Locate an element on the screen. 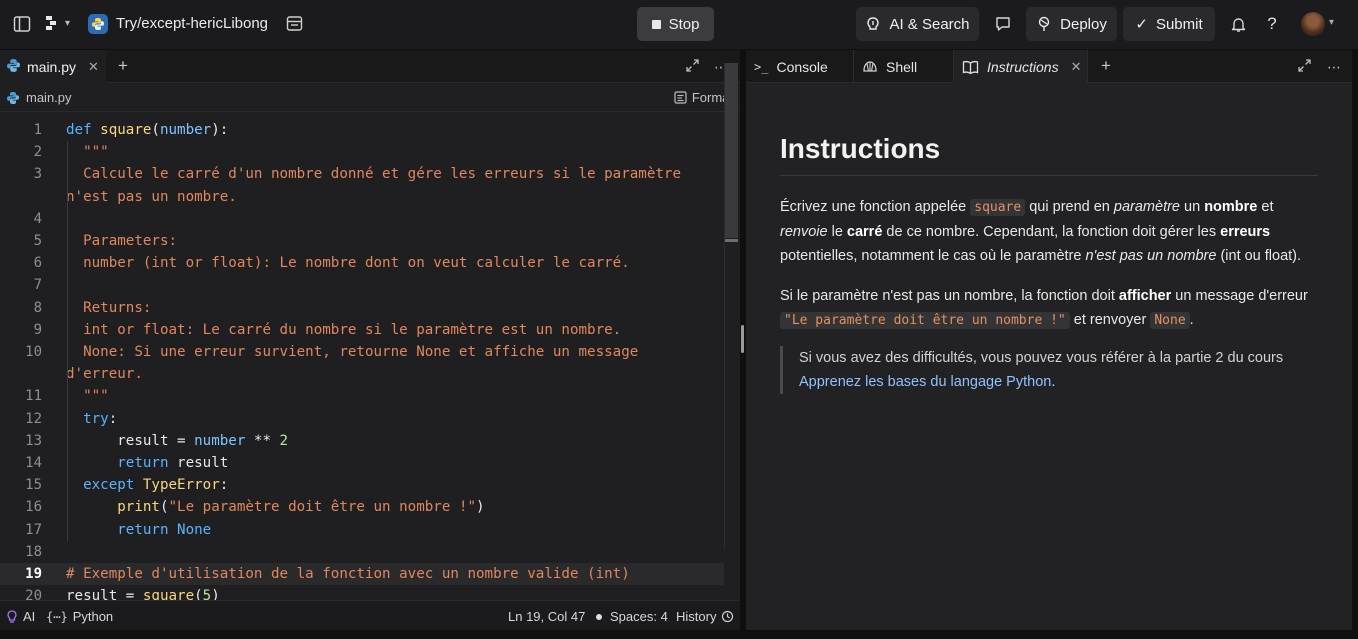 This screenshot has height=639, width=1358. account-chevron-icon: ▾ is located at coordinates (1331, 22).